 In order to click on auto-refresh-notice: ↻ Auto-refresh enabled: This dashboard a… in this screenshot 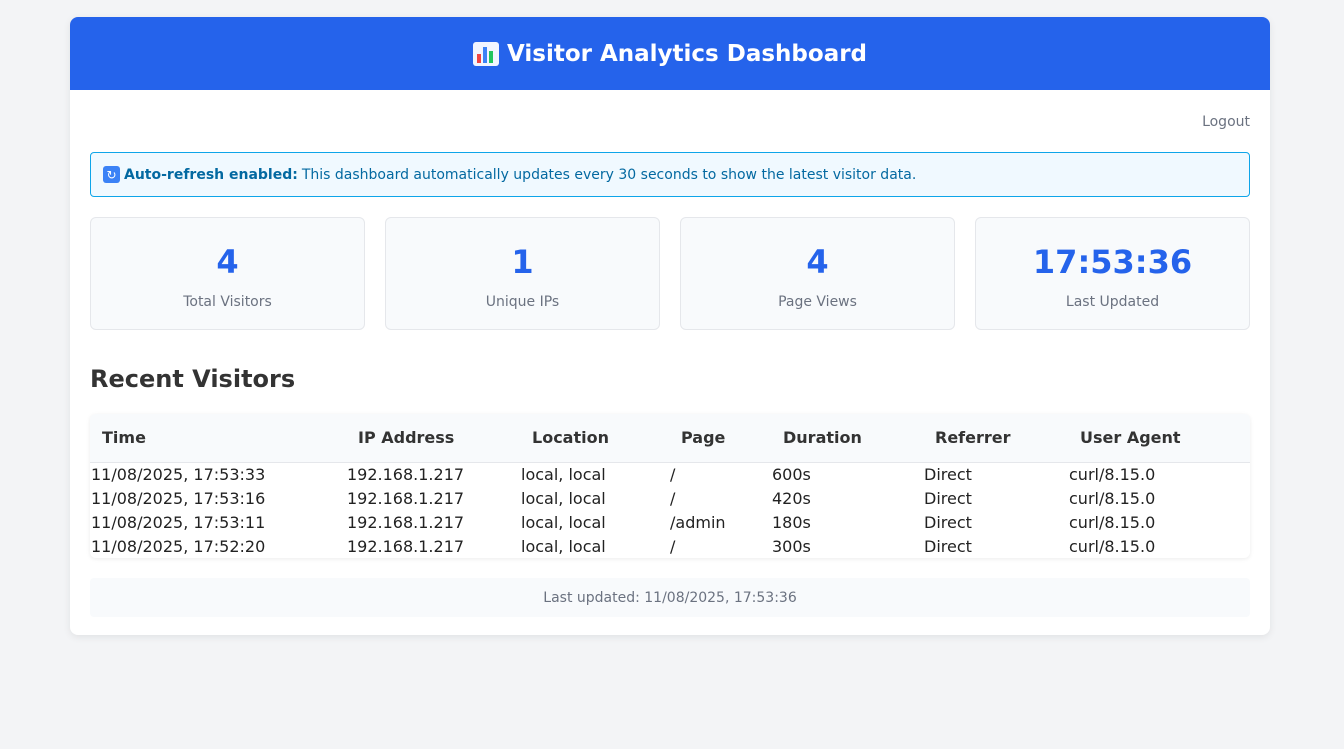, I will do `click(670, 174)`.